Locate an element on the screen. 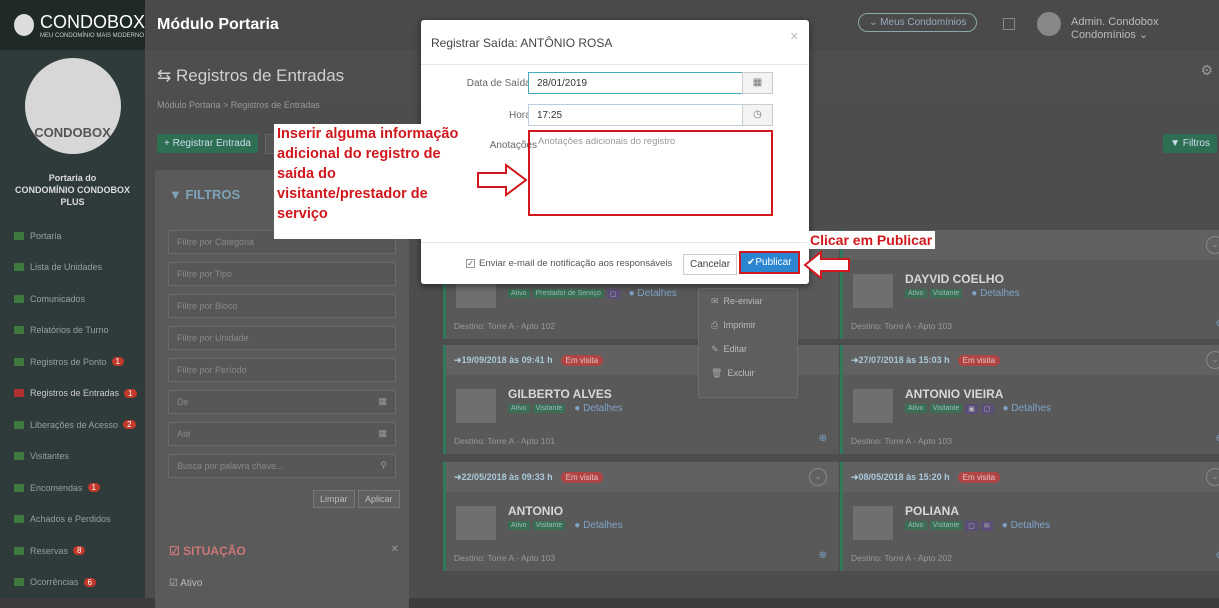 The image size is (1219, 608). resend-menu-item: ✉ Re-enviar is located at coordinates (748, 301).